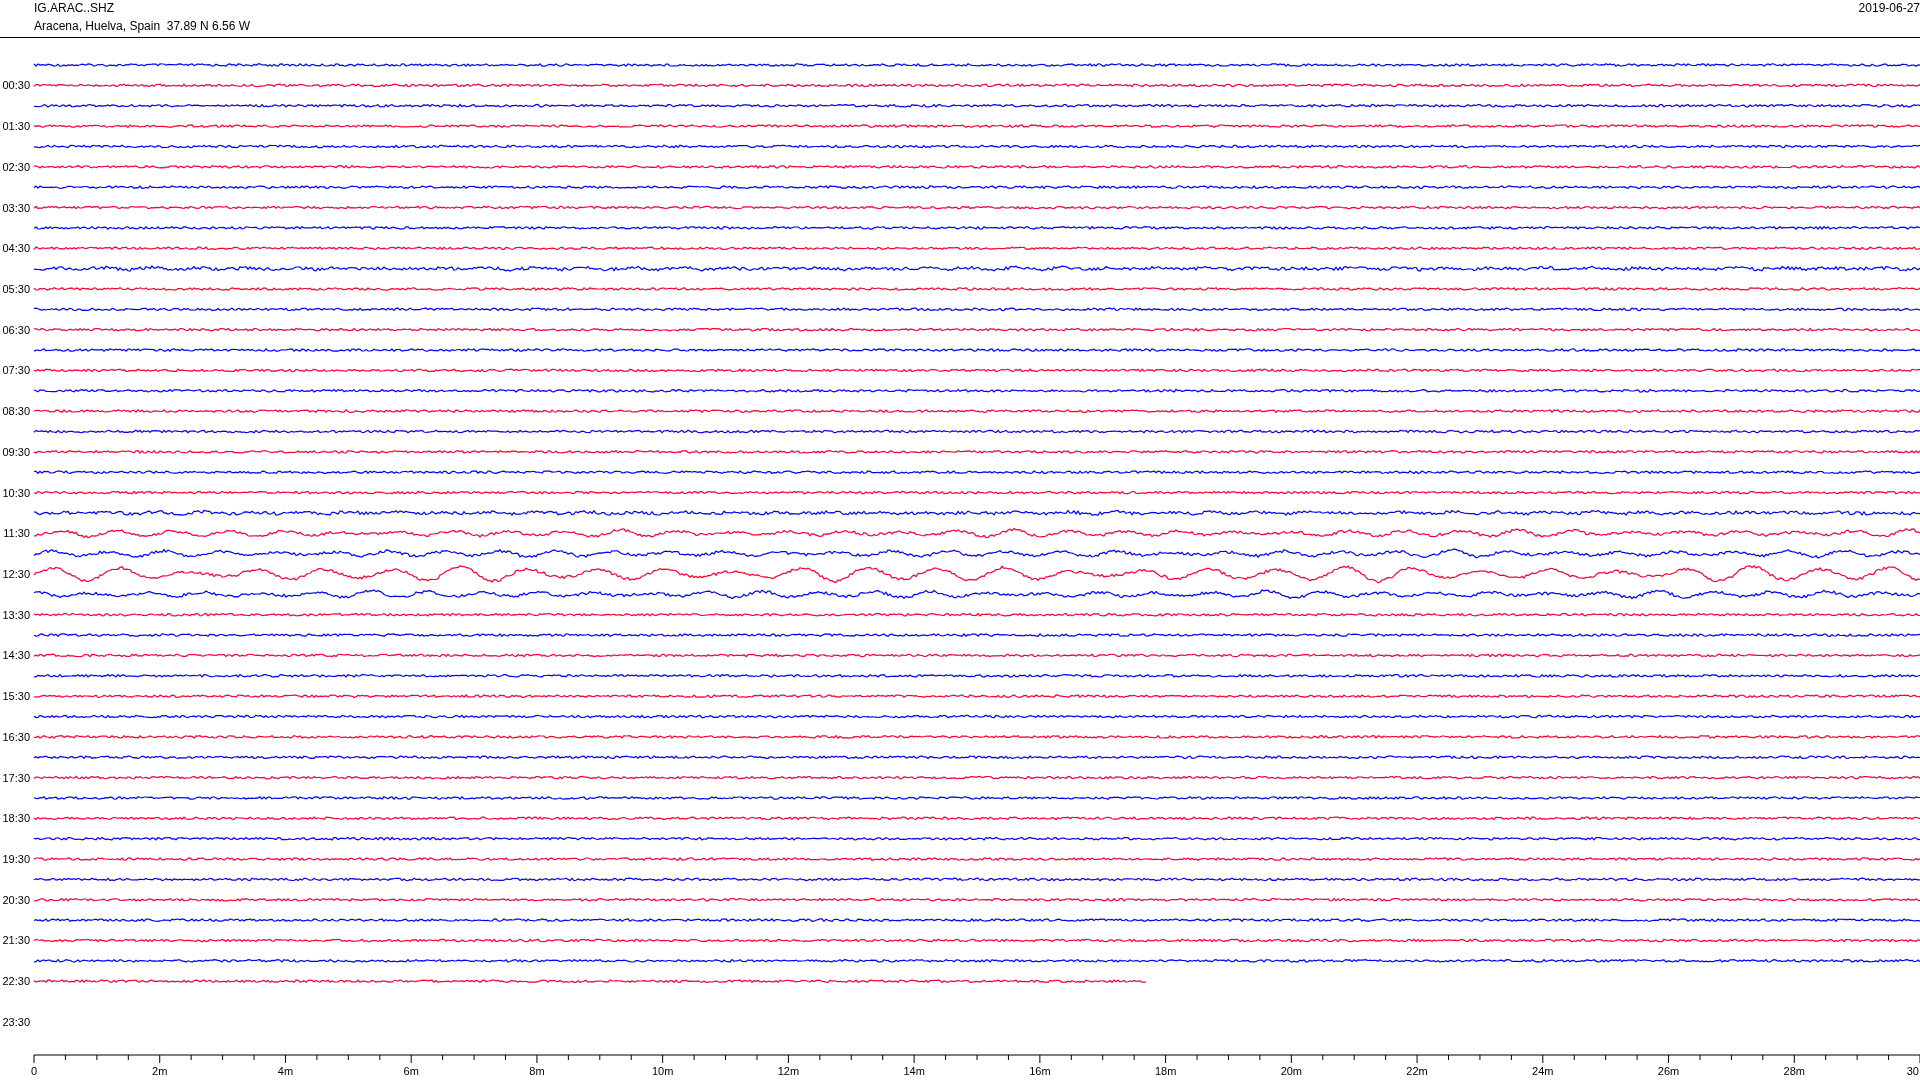 This screenshot has width=1920, height=1080. What do you see at coordinates (16, 533) in the screenshot?
I see `time-label: 11:30` at bounding box center [16, 533].